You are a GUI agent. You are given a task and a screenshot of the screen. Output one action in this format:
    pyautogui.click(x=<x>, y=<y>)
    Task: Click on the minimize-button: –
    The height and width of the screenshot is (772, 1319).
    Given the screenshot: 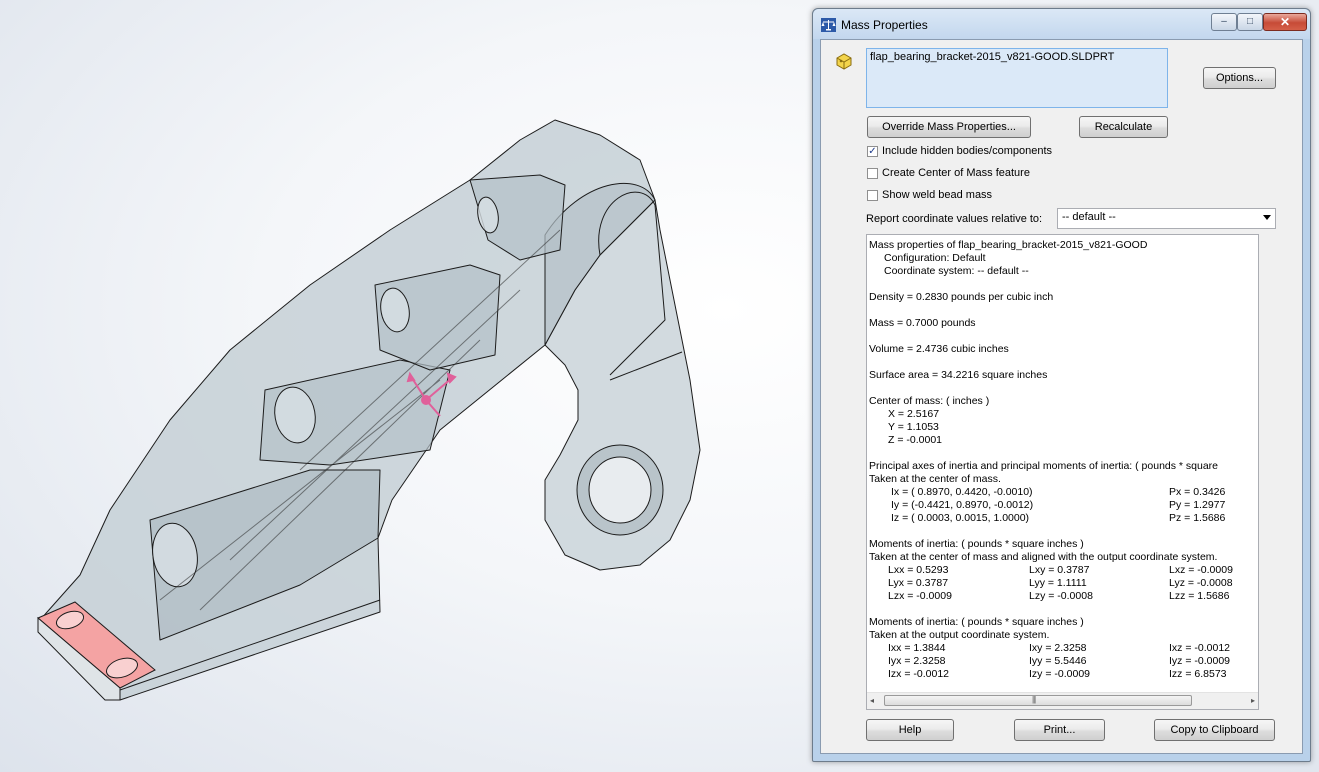 What is the action you would take?
    pyautogui.click(x=1224, y=22)
    